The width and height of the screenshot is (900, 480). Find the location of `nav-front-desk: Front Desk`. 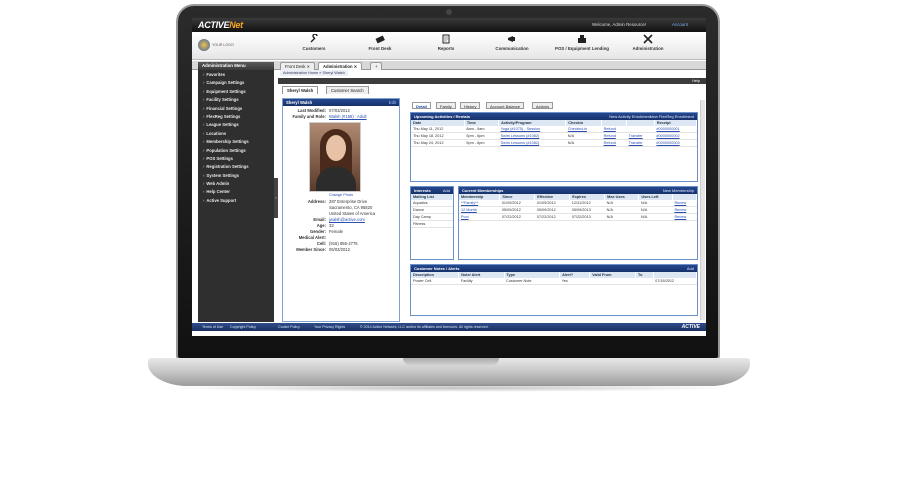

nav-front-desk: Front Desk is located at coordinates (380, 42).